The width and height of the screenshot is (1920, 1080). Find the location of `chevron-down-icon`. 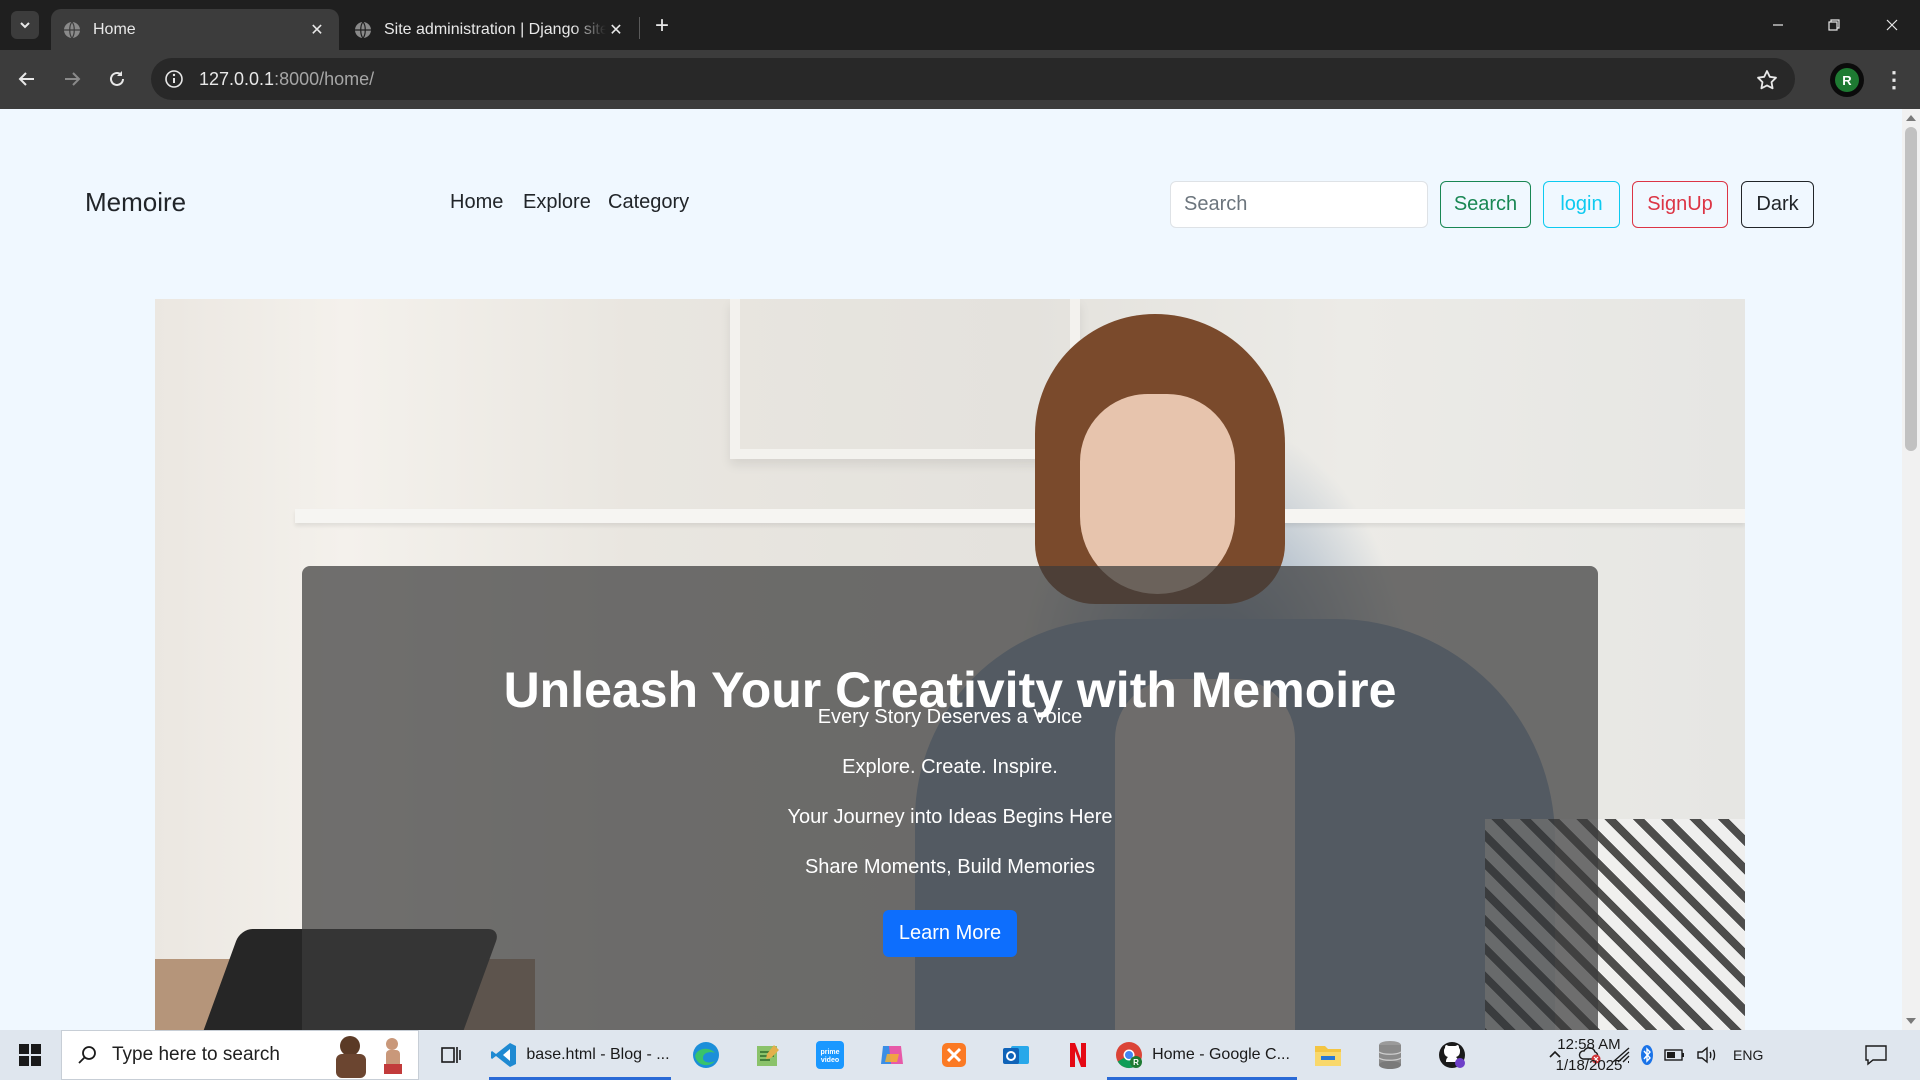

chevron-down-icon is located at coordinates (25, 25).